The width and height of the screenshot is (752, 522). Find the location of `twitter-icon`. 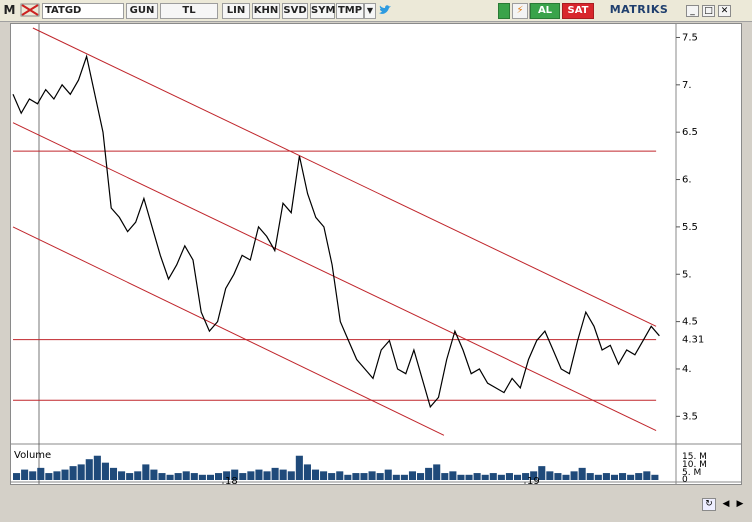

twitter-icon is located at coordinates (385, 11).